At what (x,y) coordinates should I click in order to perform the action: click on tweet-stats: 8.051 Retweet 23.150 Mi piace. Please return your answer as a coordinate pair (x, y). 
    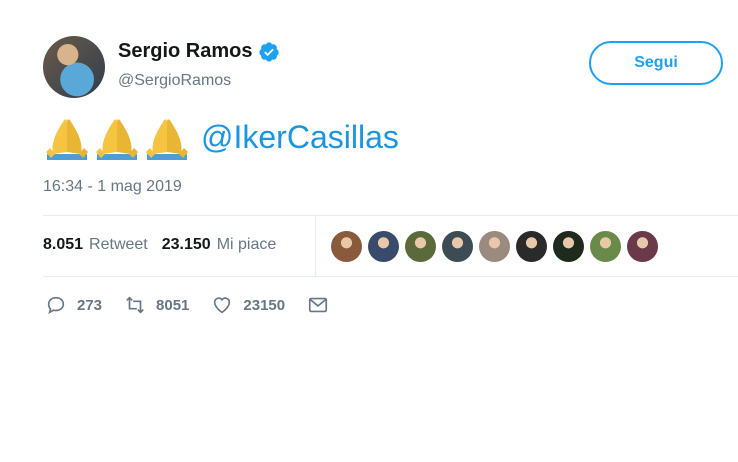
    Looking at the image, I should click on (166, 245).